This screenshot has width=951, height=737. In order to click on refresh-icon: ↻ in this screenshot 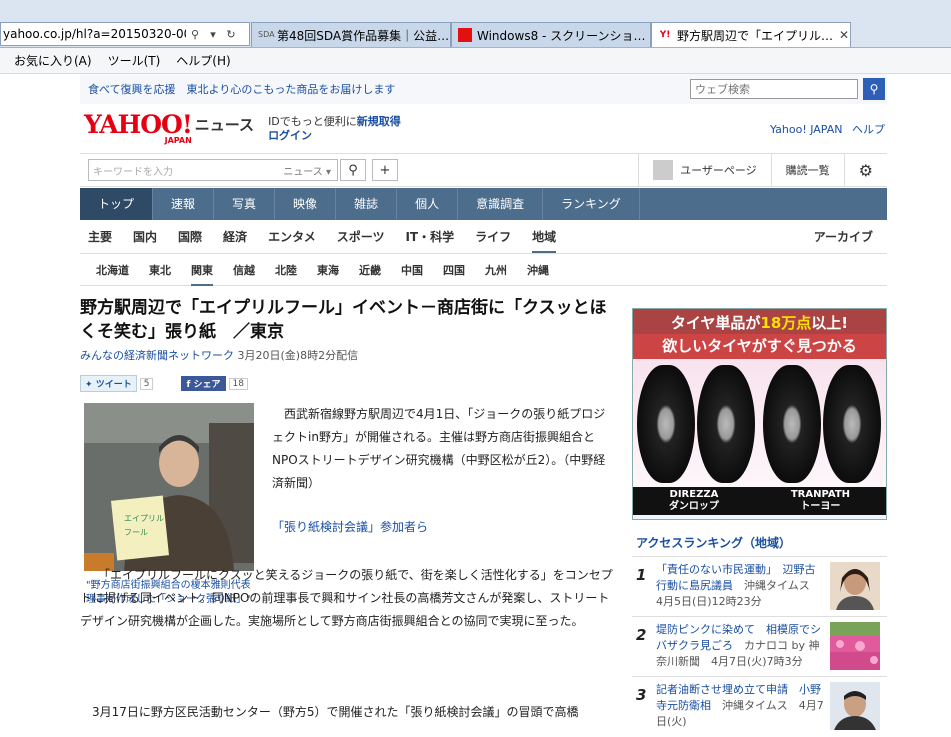, I will do `click(231, 34)`.